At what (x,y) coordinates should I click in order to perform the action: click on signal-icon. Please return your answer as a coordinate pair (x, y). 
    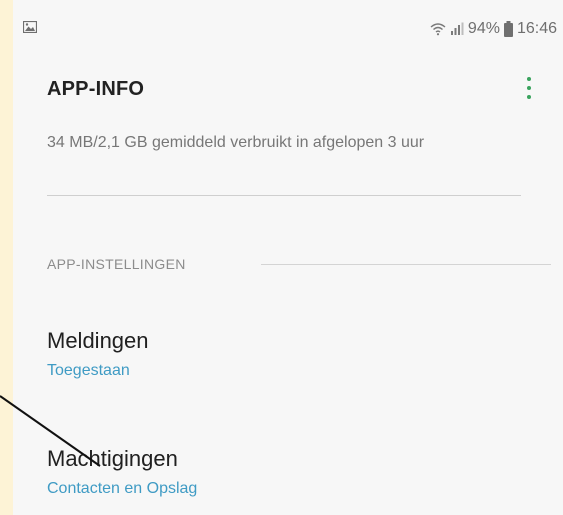
    Looking at the image, I should click on (457, 29).